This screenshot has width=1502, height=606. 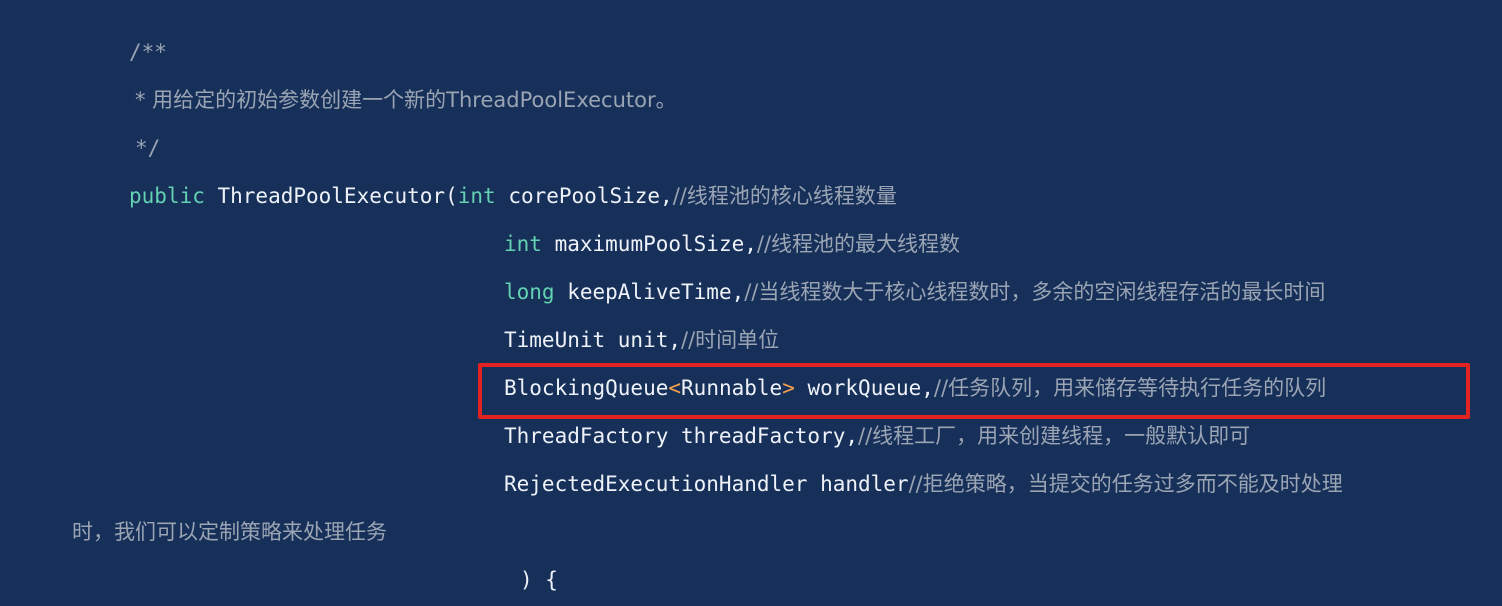 I want to click on time-unit-param: TimeUnit unit,, so click(x=593, y=340).